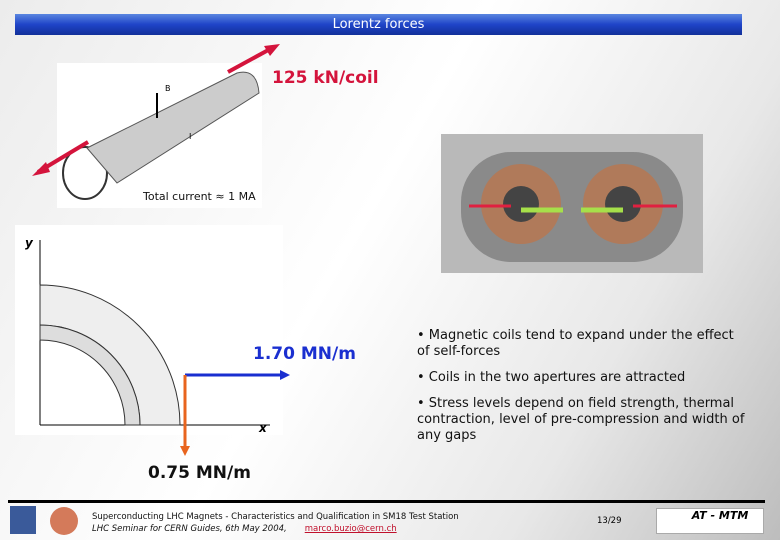  What do you see at coordinates (386, 501) in the screenshot?
I see `footer-divider` at bounding box center [386, 501].